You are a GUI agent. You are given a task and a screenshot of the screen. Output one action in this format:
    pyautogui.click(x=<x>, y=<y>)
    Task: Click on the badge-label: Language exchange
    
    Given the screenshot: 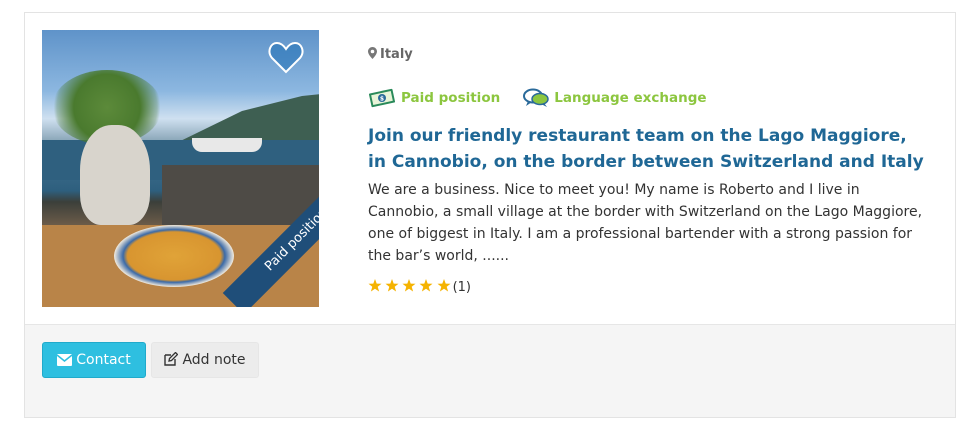 What is the action you would take?
    pyautogui.click(x=630, y=98)
    